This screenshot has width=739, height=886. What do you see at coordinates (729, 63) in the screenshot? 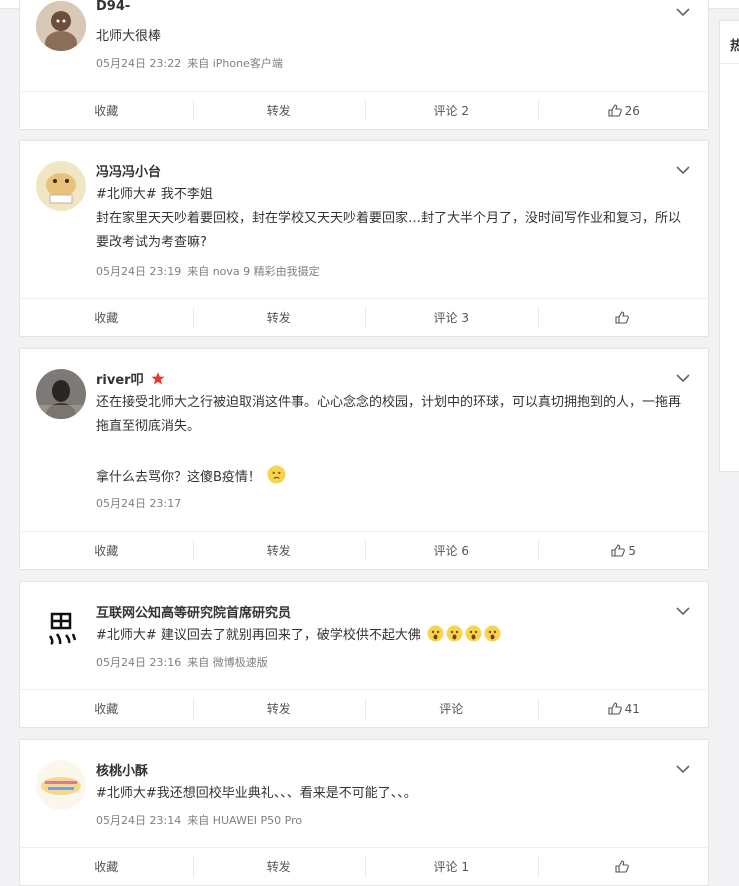
I see `sidebar-divider` at bounding box center [729, 63].